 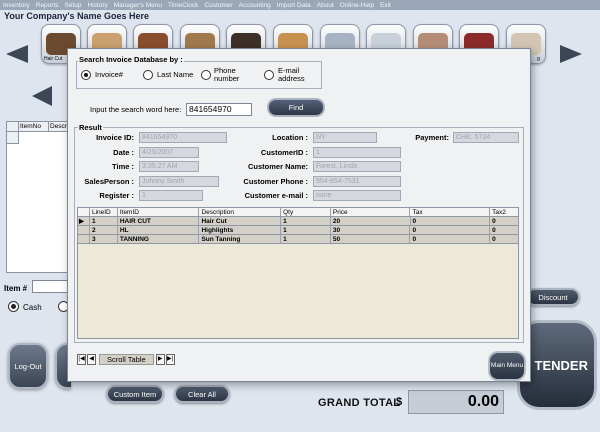 What do you see at coordinates (357, 152) in the screenshot?
I see `customer-id-field: 1` at bounding box center [357, 152].